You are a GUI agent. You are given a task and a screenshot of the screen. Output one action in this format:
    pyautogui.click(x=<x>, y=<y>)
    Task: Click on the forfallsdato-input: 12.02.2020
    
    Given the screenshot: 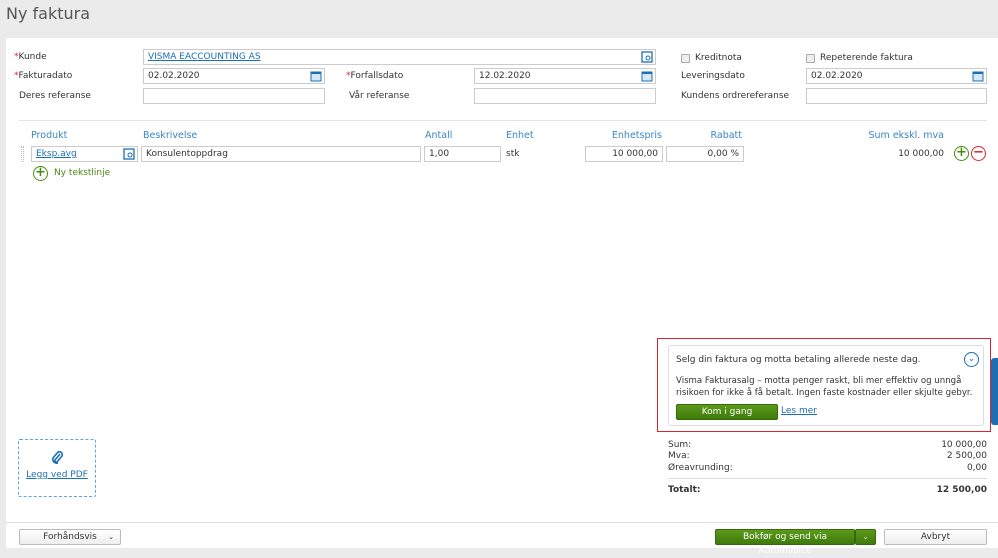 What is the action you would take?
    pyautogui.click(x=565, y=76)
    